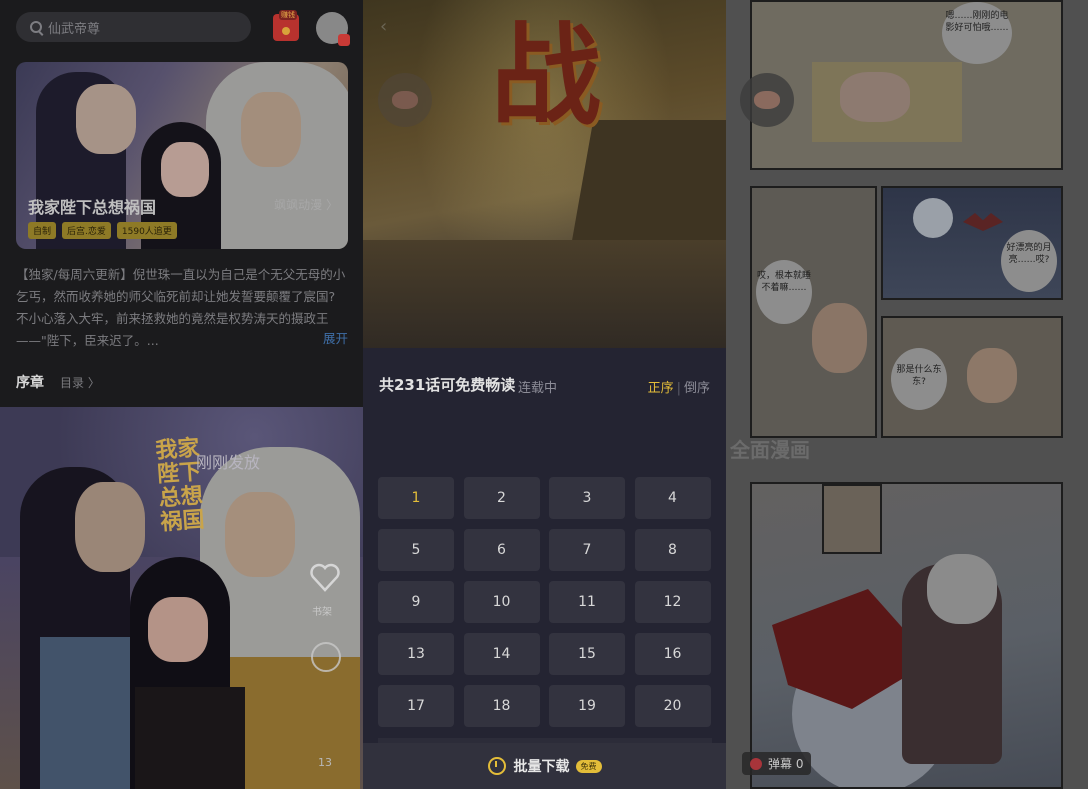  I want to click on cover-ground, so click(544, 294).